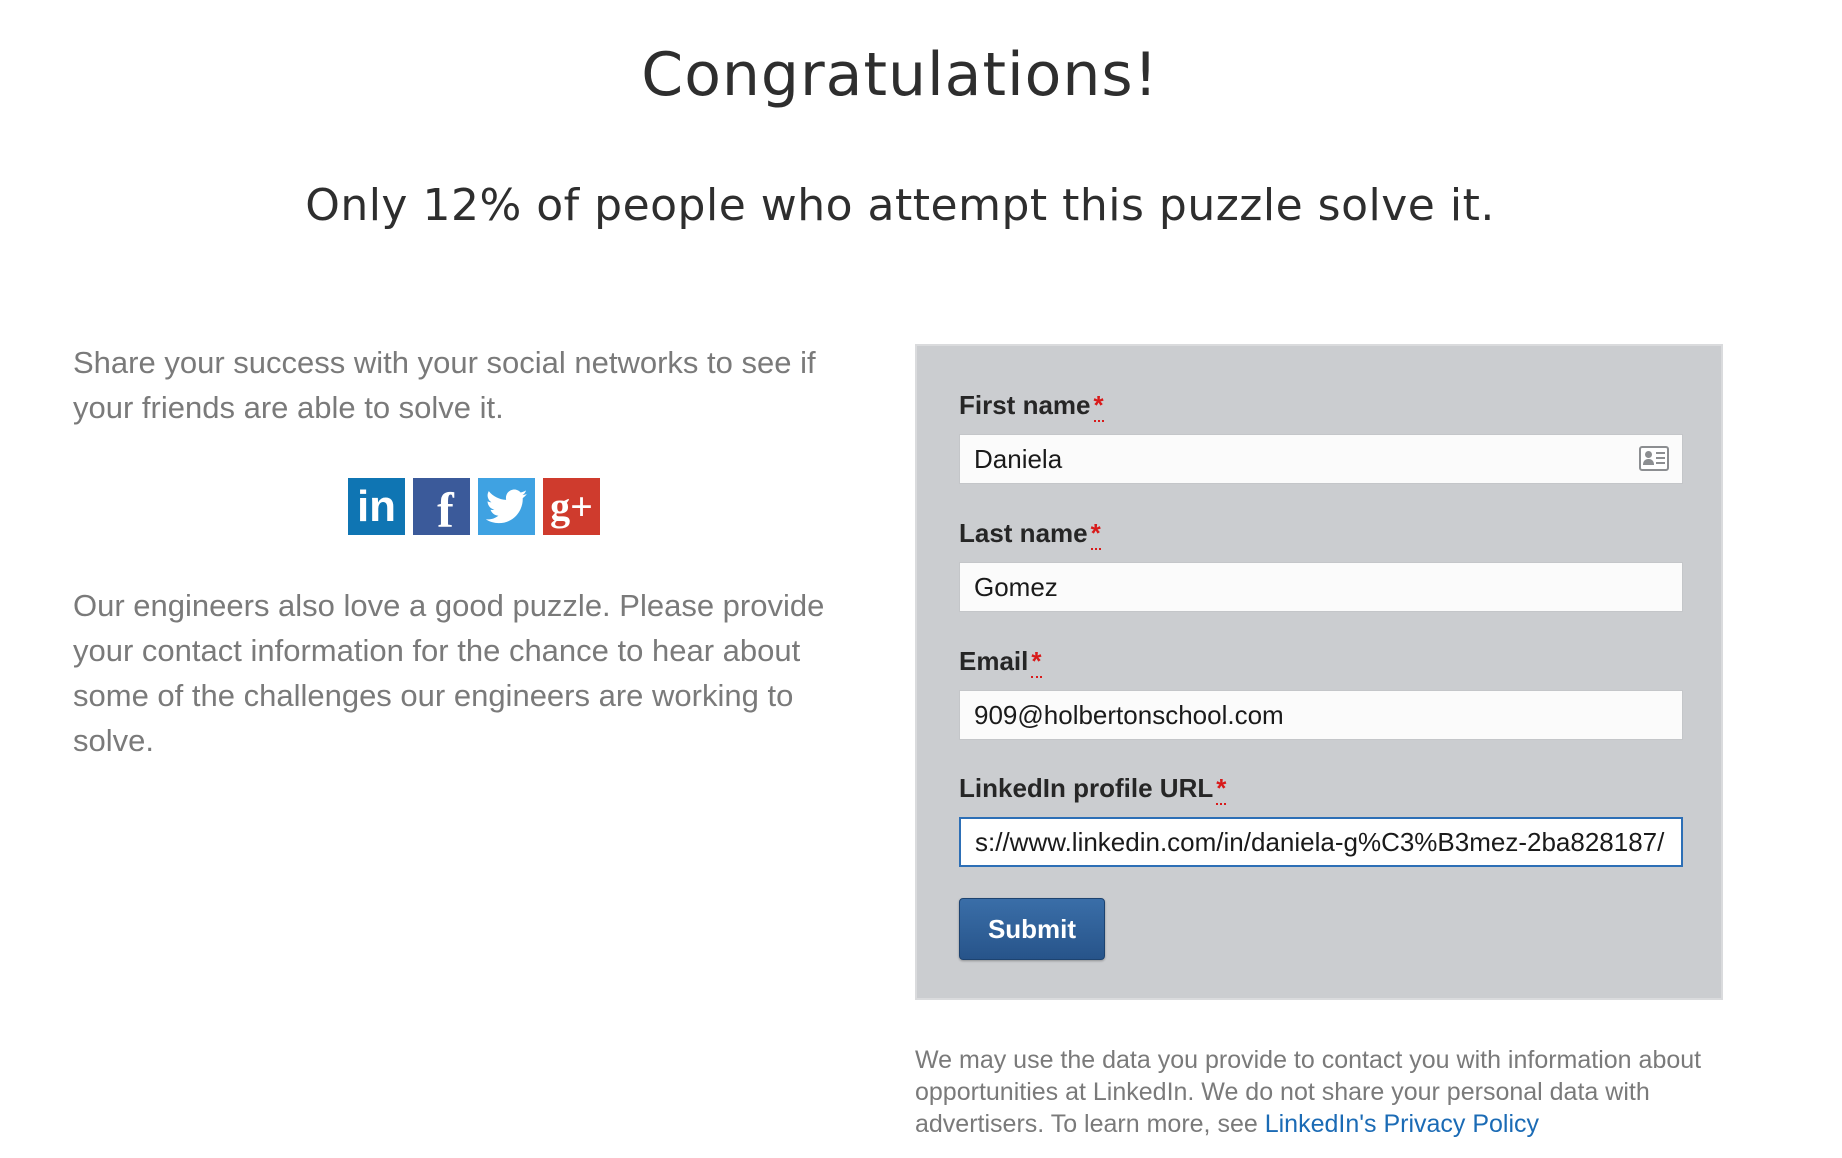  What do you see at coordinates (445, 510) in the screenshot?
I see `facebook-icon: f` at bounding box center [445, 510].